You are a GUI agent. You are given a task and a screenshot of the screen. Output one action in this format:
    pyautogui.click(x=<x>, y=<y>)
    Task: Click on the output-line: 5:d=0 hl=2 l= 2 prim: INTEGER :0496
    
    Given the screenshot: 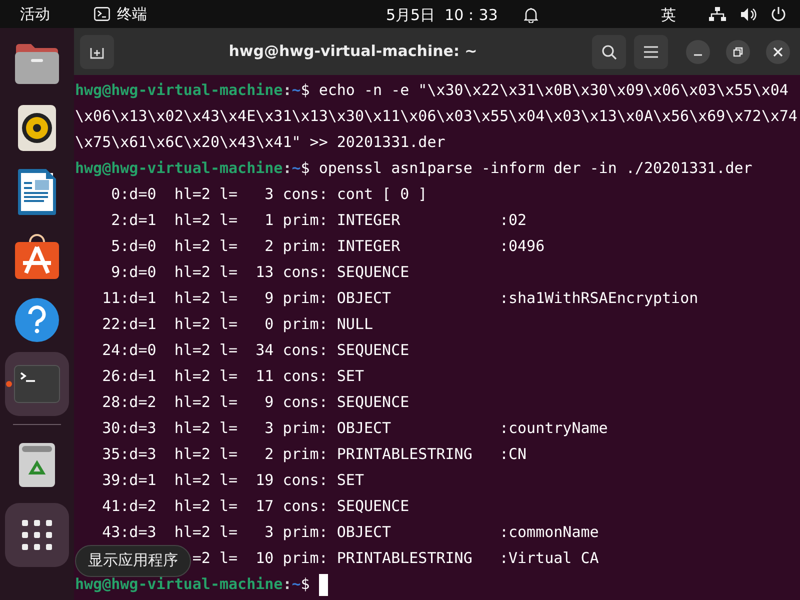 What is the action you would take?
    pyautogui.click(x=327, y=246)
    